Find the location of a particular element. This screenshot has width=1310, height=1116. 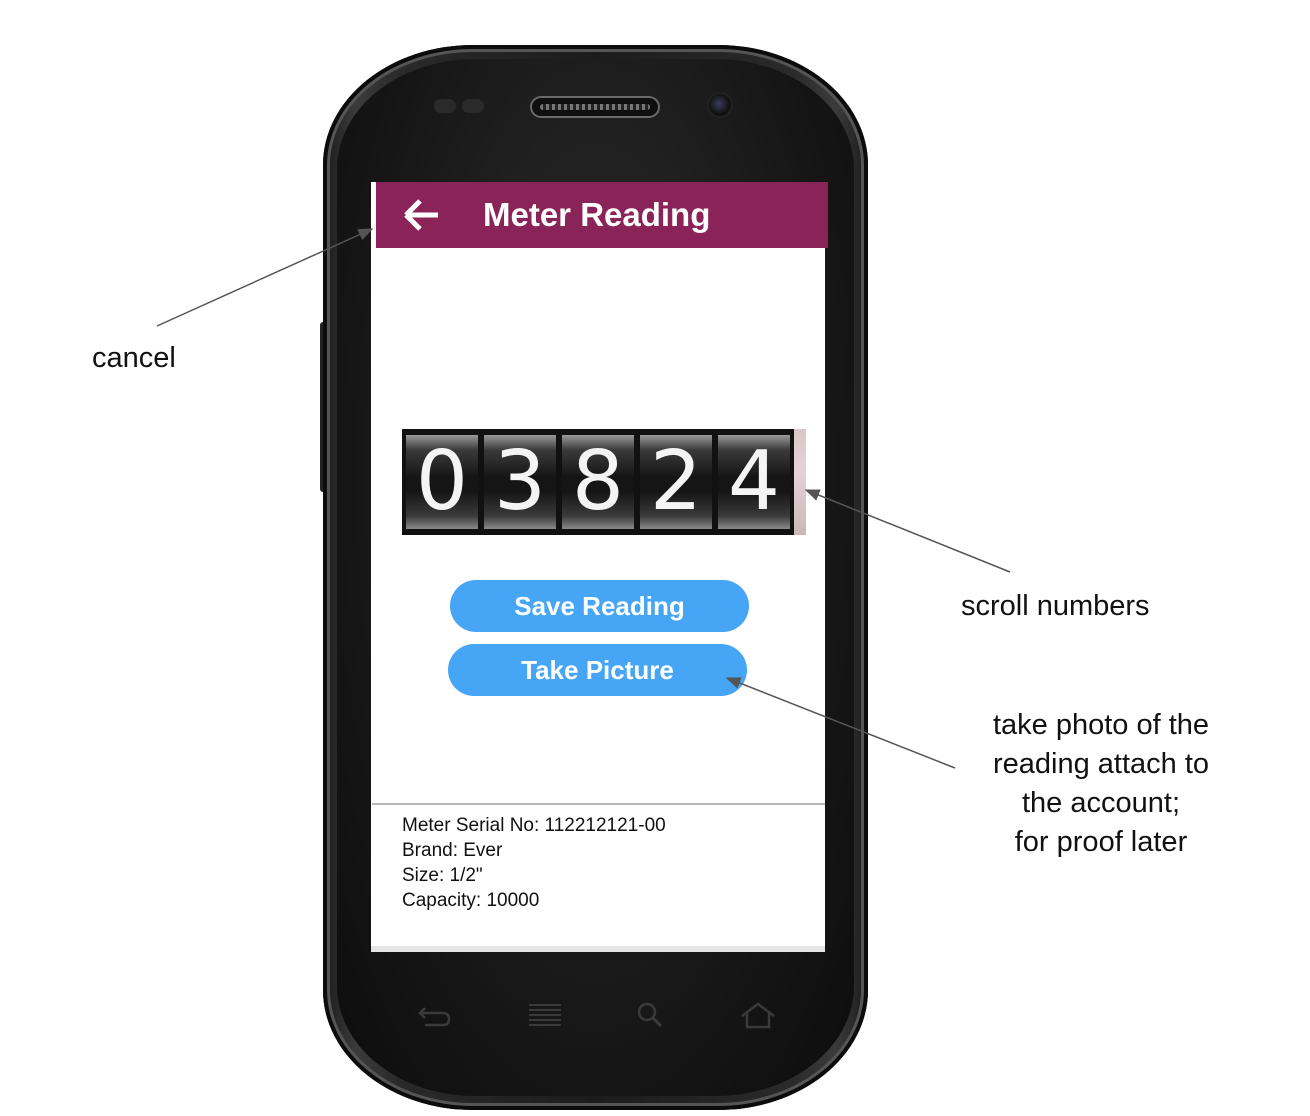

search-icon is located at coordinates (650, 1015).